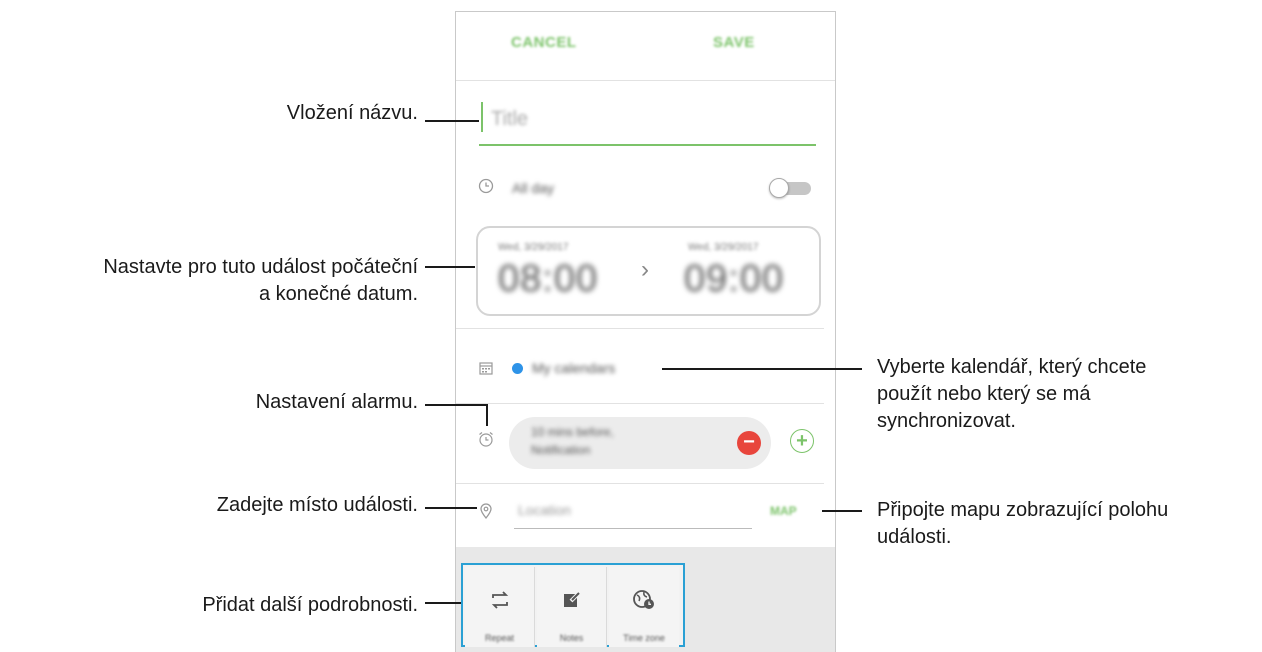 This screenshot has width=1262, height=652. I want to click on callout-line-alarm-vertical, so click(487, 415).